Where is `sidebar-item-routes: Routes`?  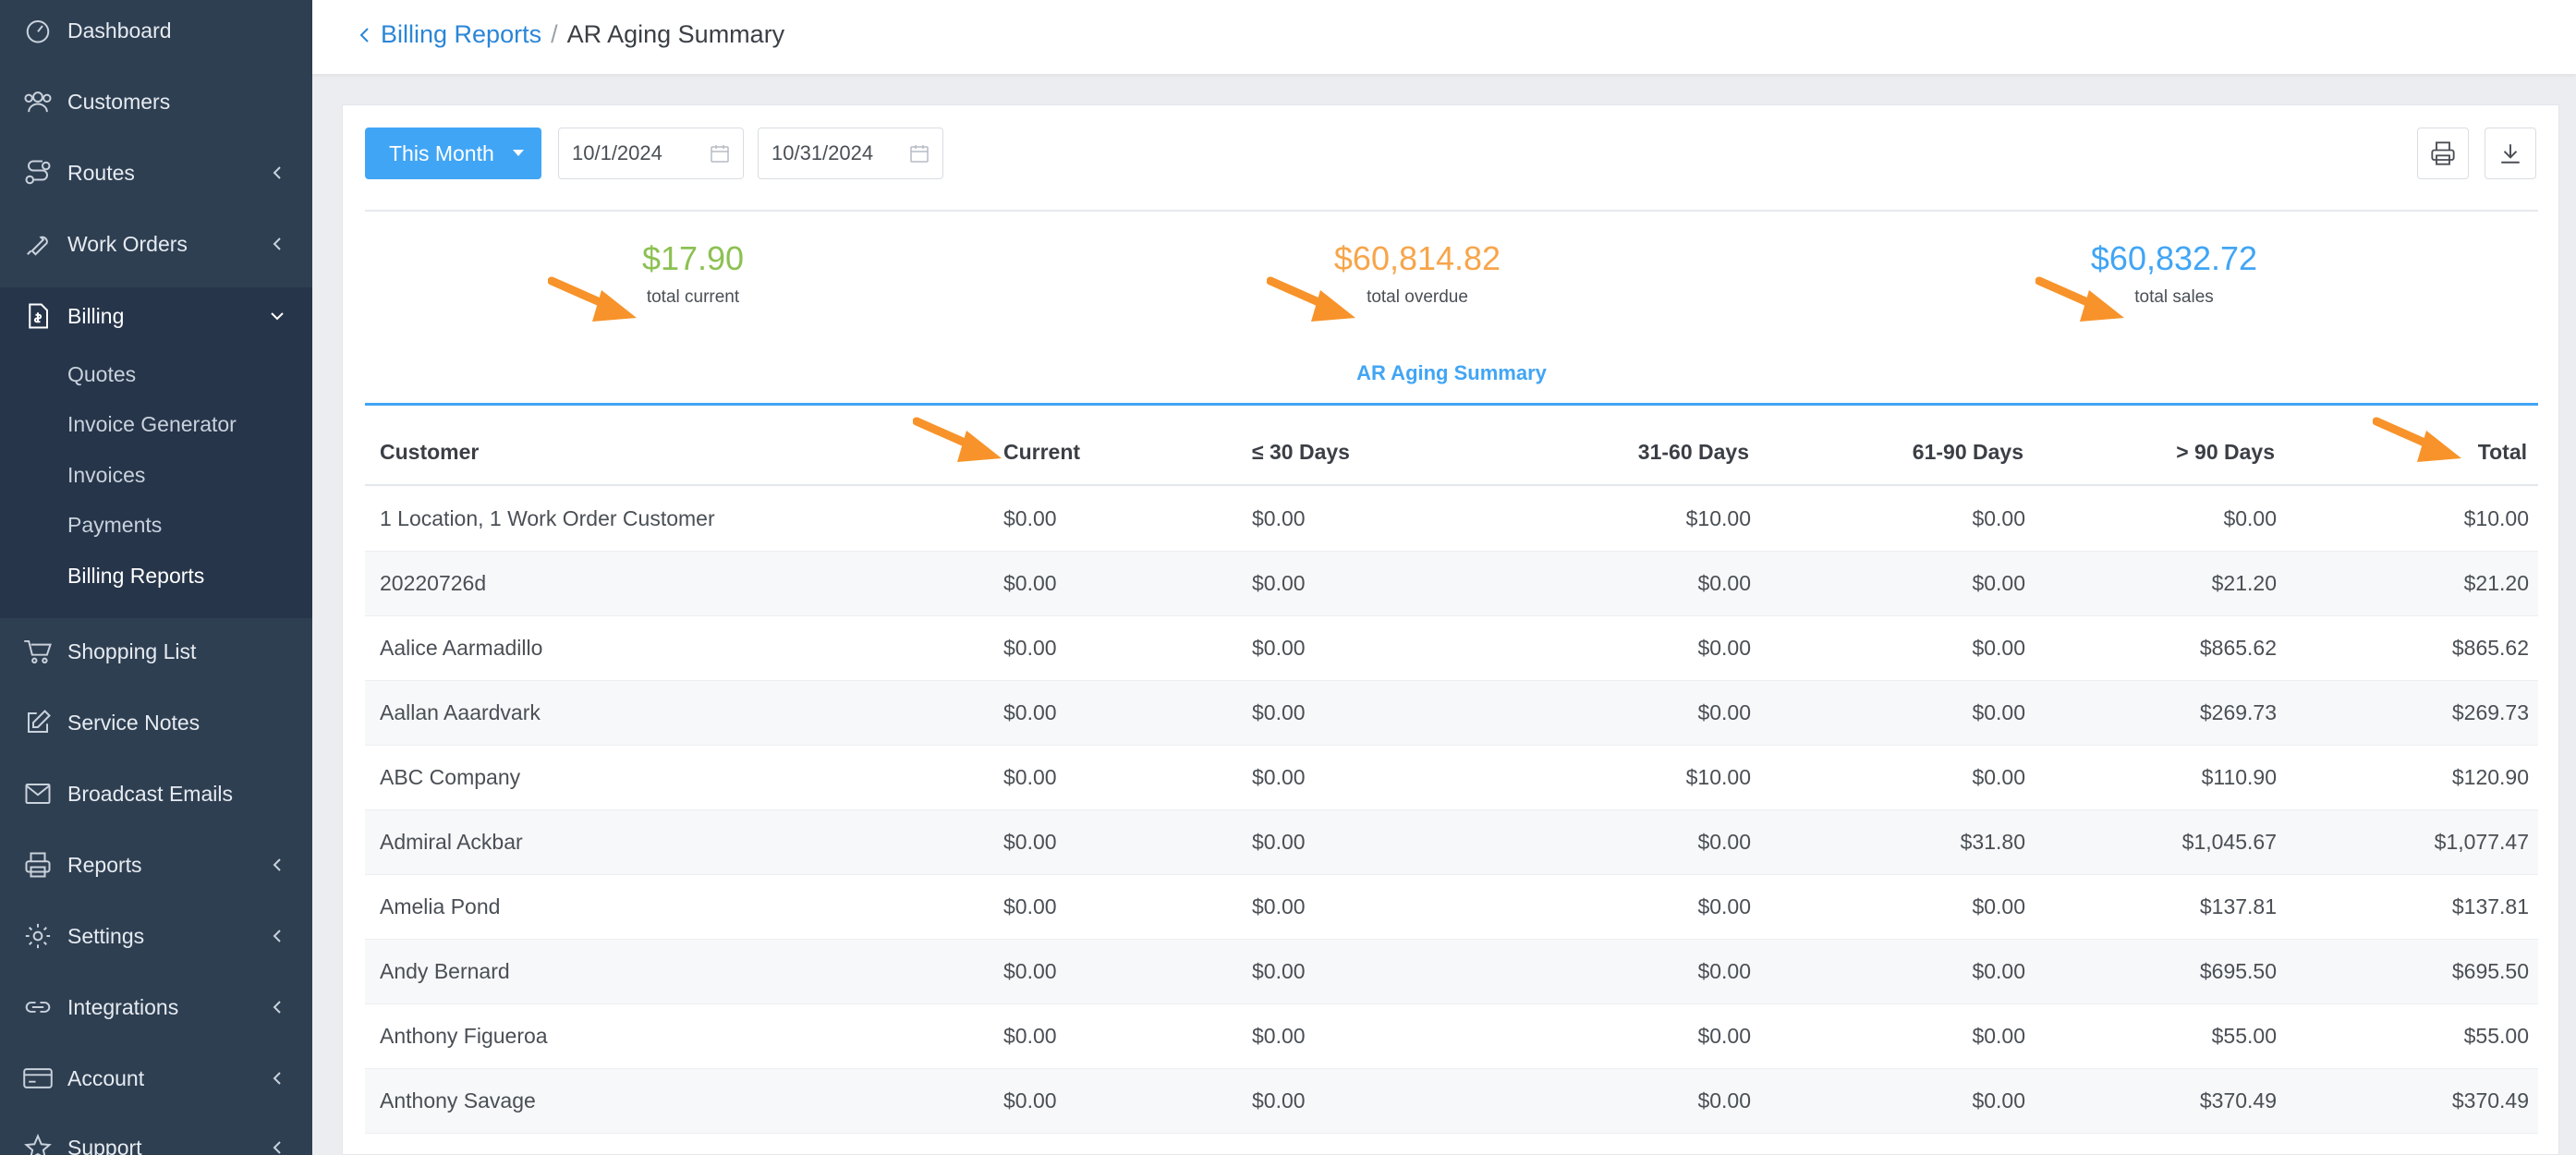 sidebar-item-routes: Routes is located at coordinates (156, 173).